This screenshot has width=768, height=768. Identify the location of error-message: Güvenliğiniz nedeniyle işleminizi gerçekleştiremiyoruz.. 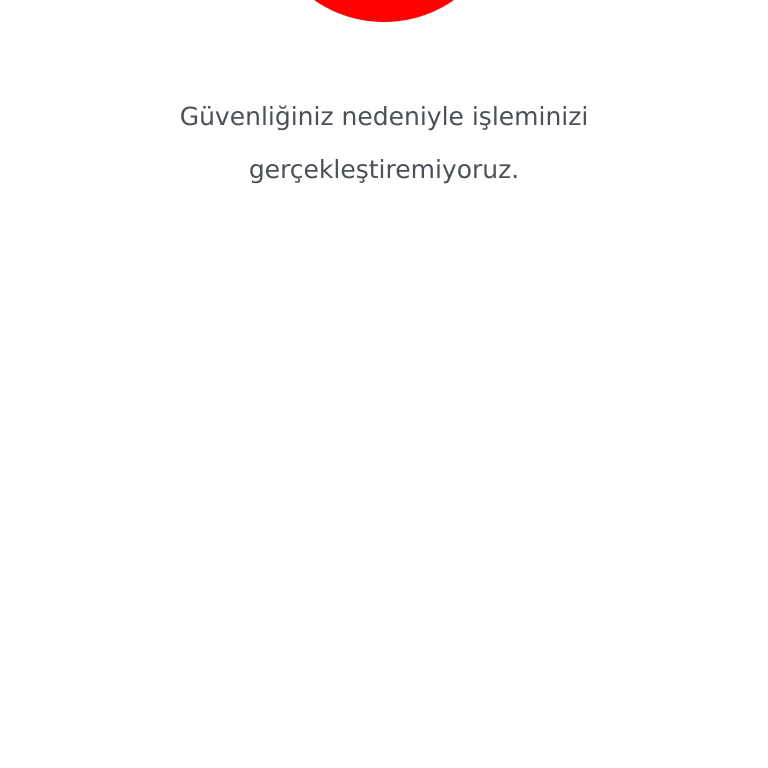
(384, 143).